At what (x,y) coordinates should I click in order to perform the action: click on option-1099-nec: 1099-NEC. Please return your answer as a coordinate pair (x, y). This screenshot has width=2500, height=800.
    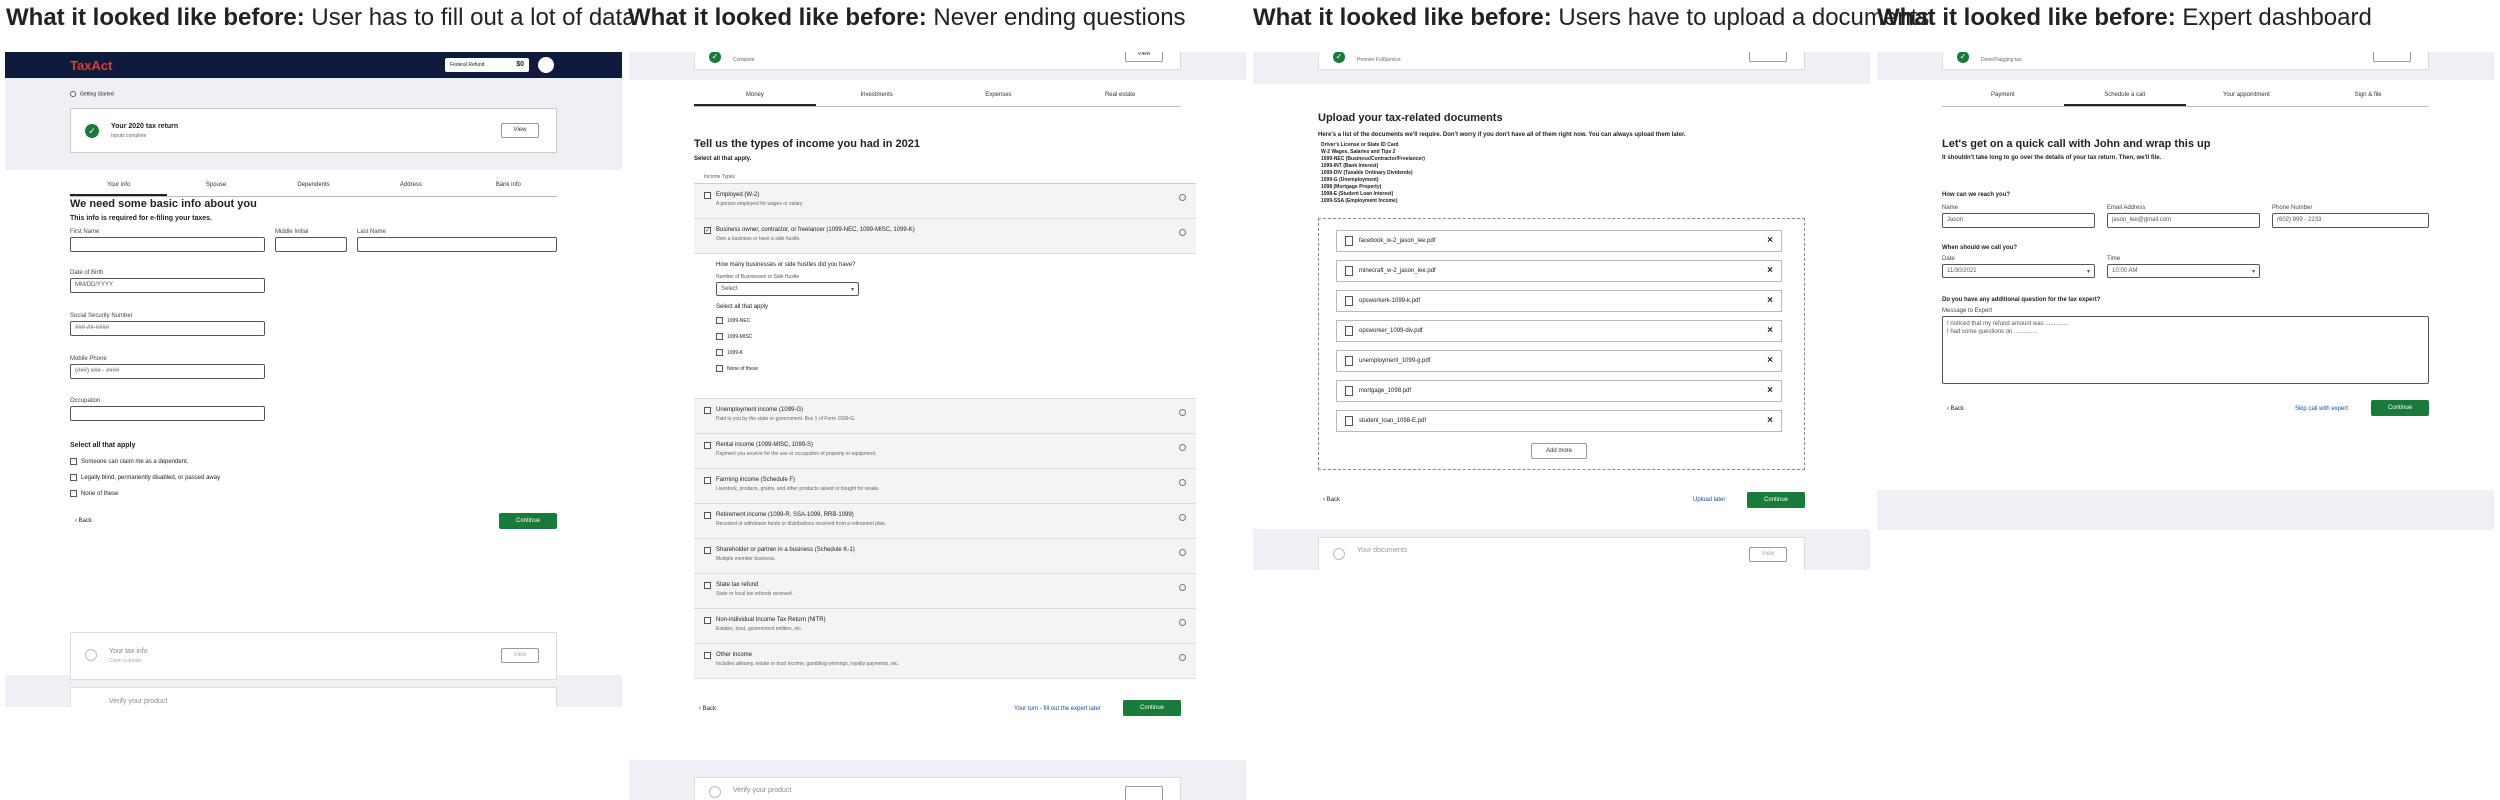
    Looking at the image, I should click on (733, 320).